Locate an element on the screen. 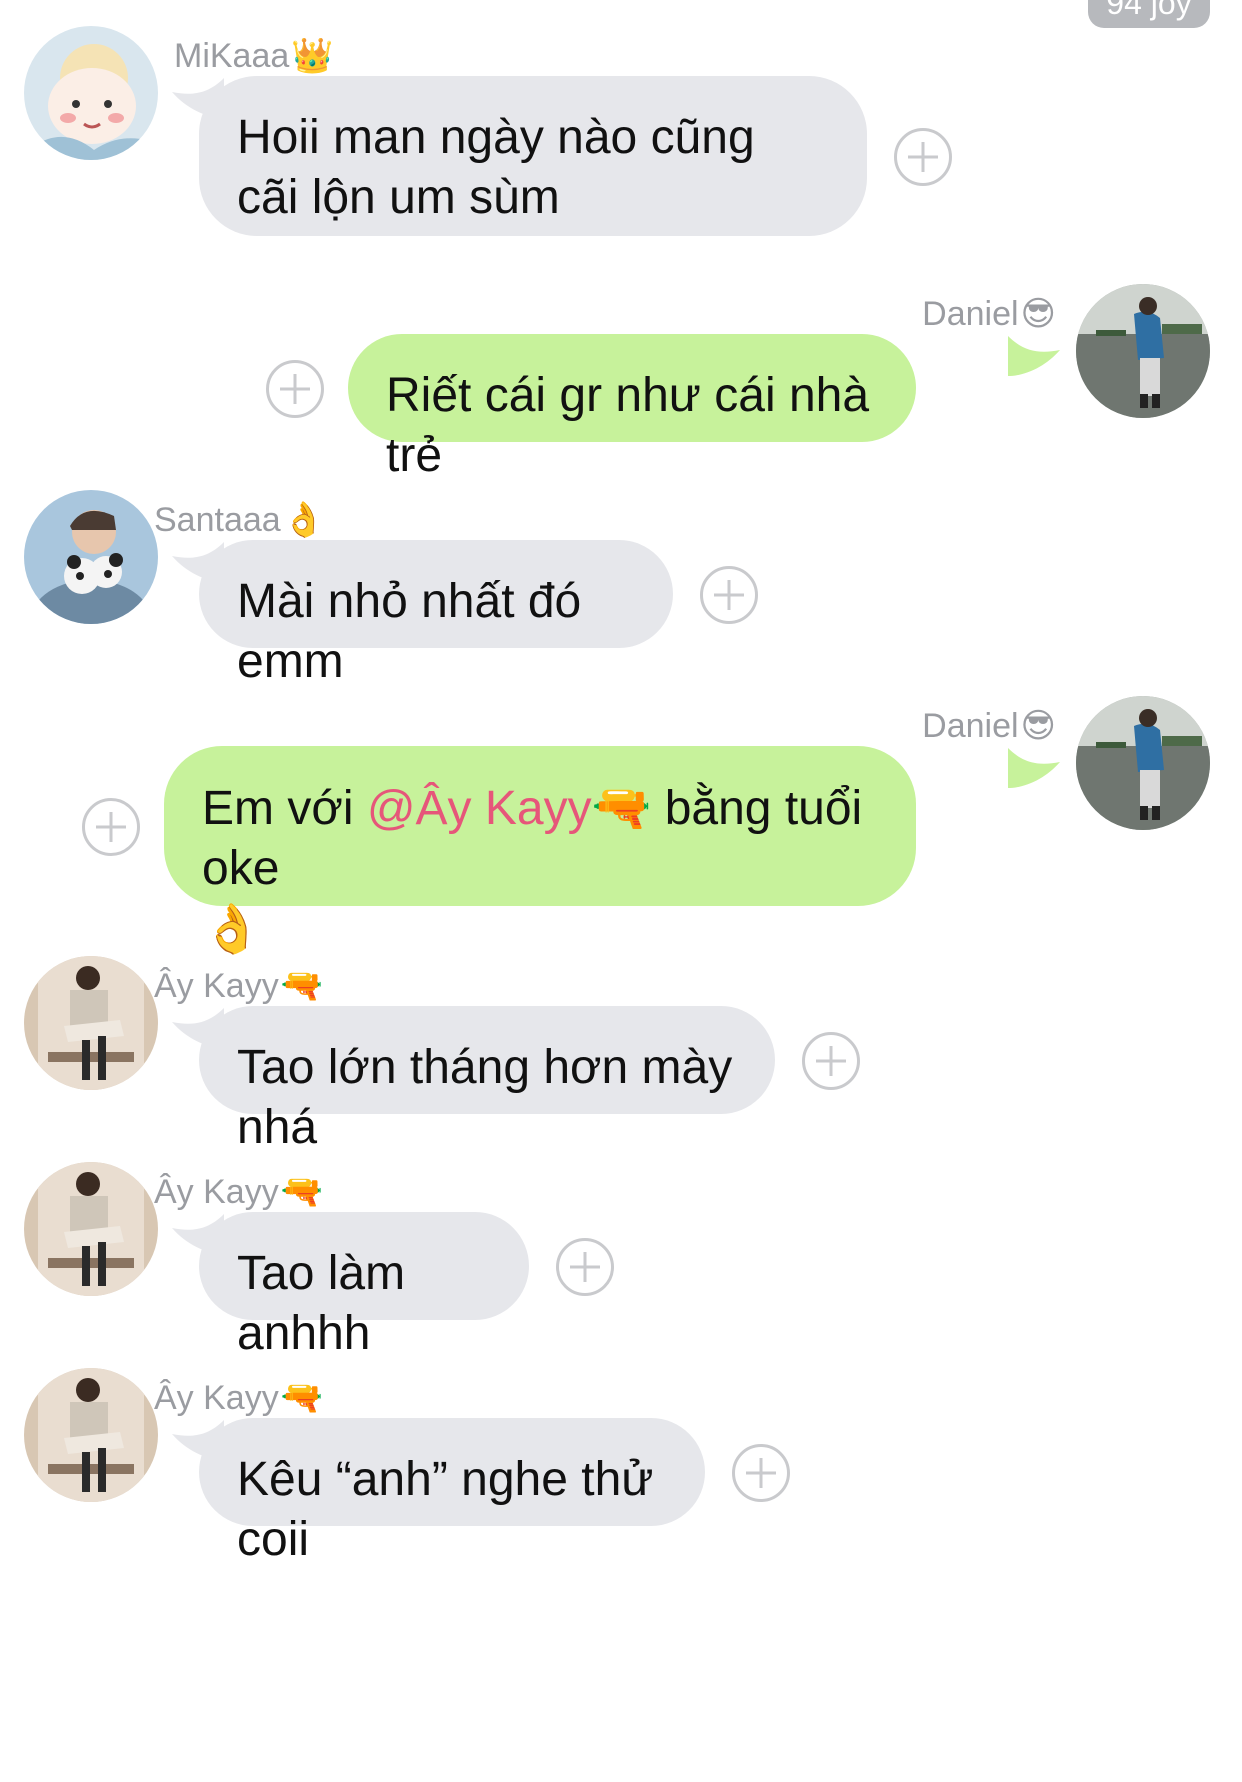 This screenshot has width=1242, height=1782. message-text: Riết cái gr như cái nhà trẻ is located at coordinates (628, 425).